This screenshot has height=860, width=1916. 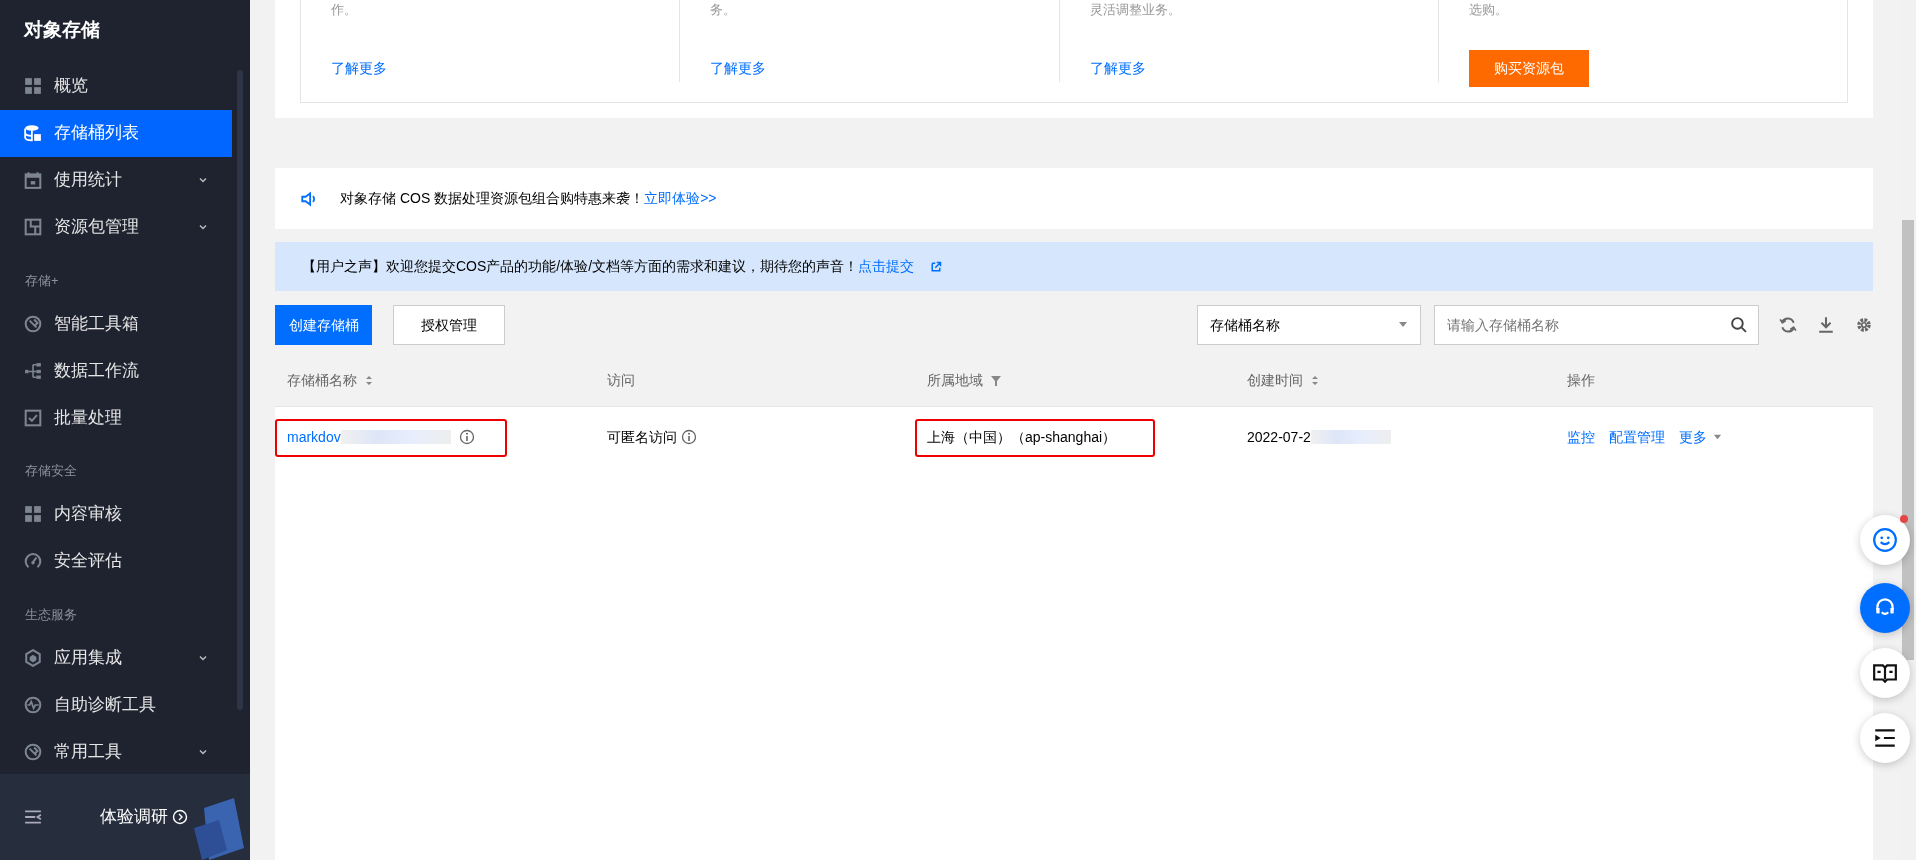 I want to click on sidebar-item: 数据工作流, so click(x=116, y=370).